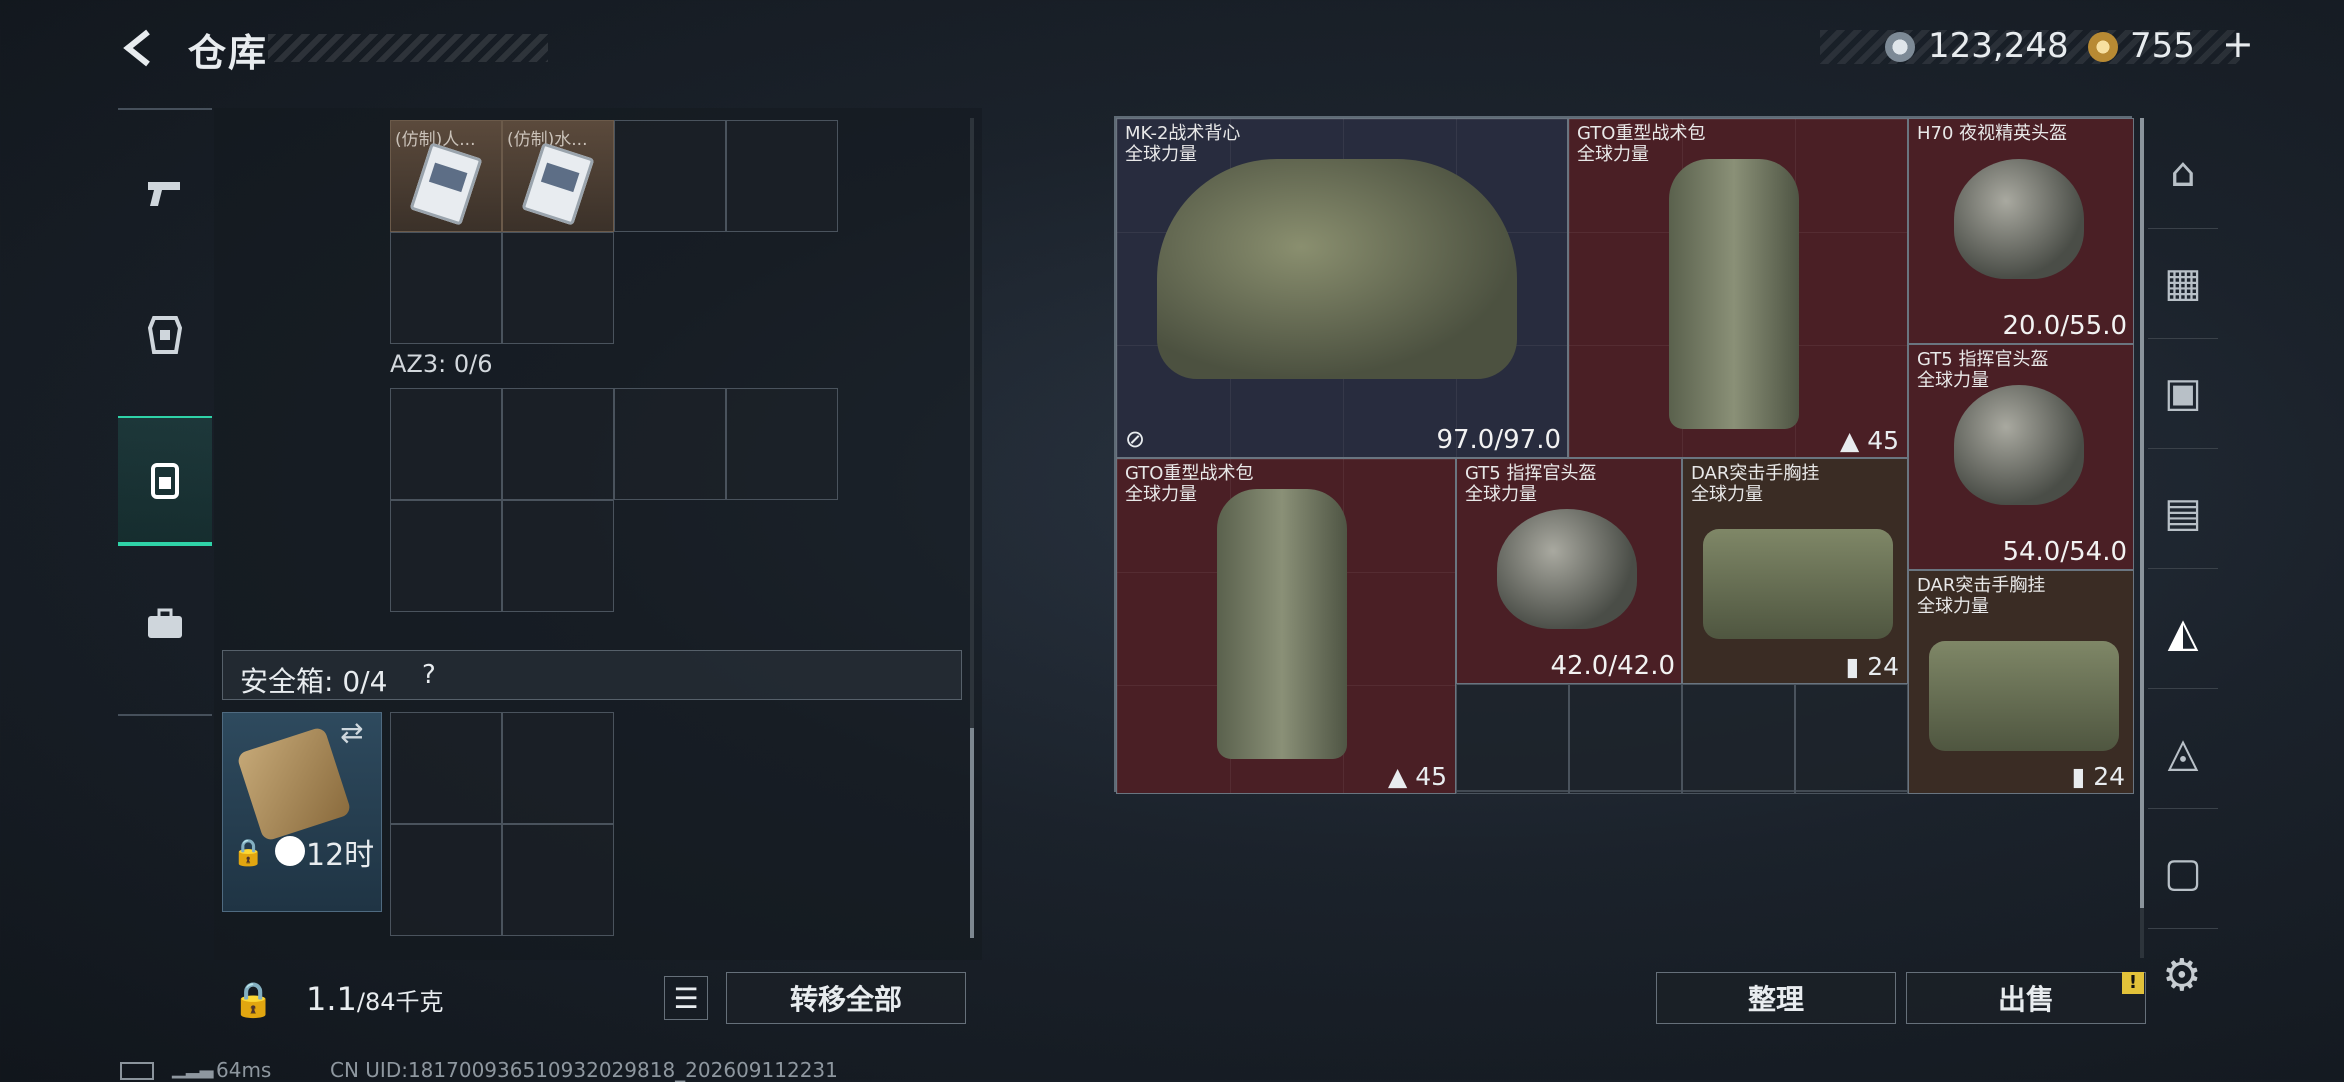  What do you see at coordinates (2064, 552) in the screenshot?
I see `durability: 54.0/54.0` at bounding box center [2064, 552].